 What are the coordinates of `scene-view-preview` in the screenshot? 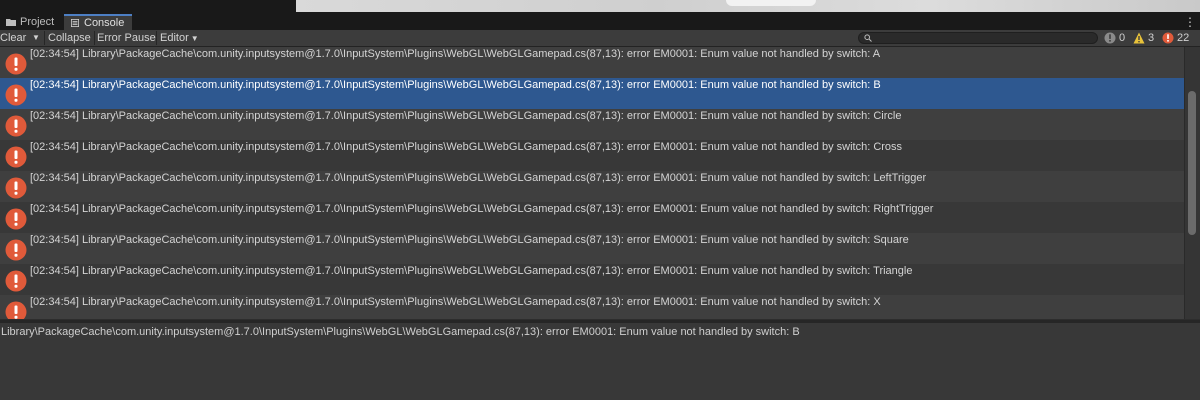 It's located at (748, 6).